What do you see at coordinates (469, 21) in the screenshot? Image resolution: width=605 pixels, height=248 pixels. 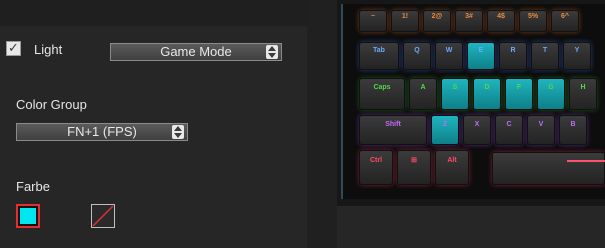 I see `key-row1-3: 3#` at bounding box center [469, 21].